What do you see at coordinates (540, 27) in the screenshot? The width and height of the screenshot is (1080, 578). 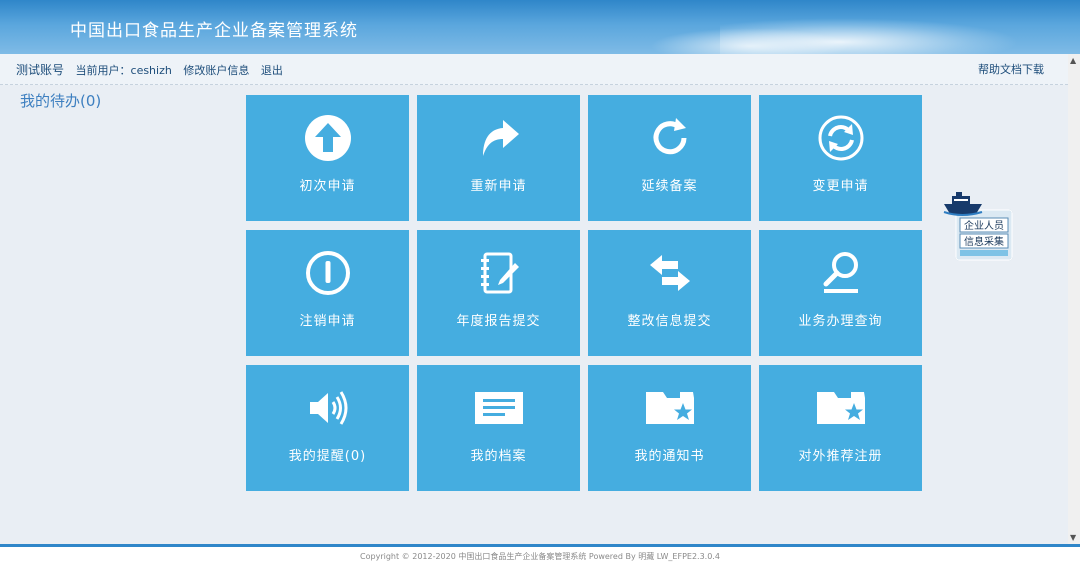 I see `app-header: 中国出口食品生产企业备案管理系统` at bounding box center [540, 27].